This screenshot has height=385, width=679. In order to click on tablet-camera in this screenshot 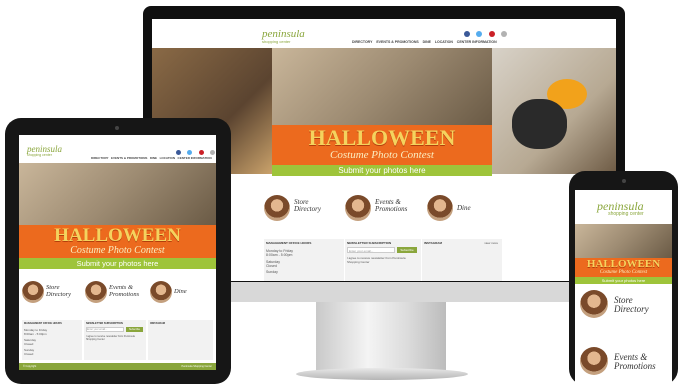, I will do `click(117, 128)`.